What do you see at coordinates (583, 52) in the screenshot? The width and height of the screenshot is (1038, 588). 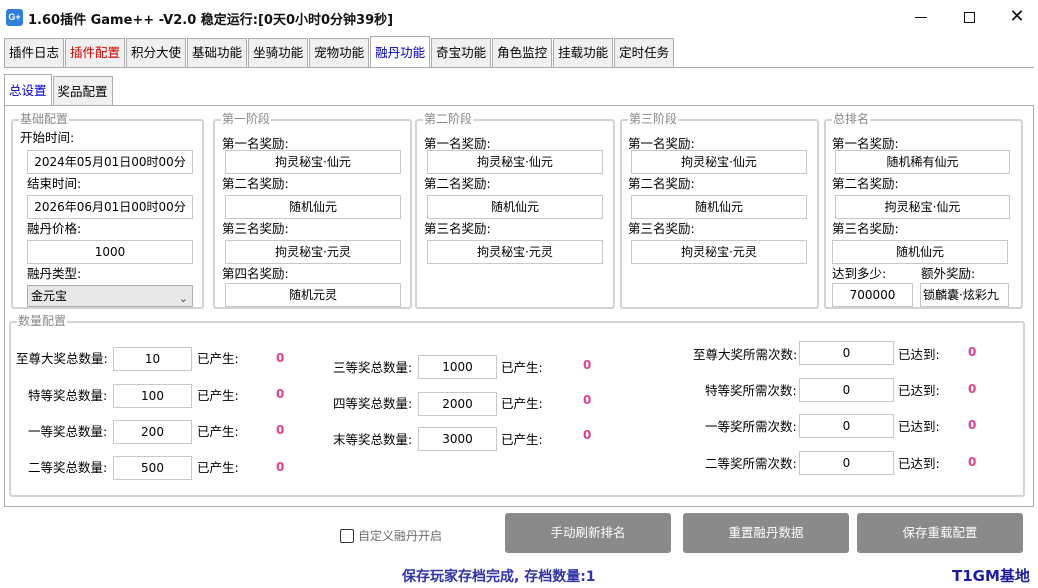 I see `tab-hook-functions: 挂载功能` at bounding box center [583, 52].